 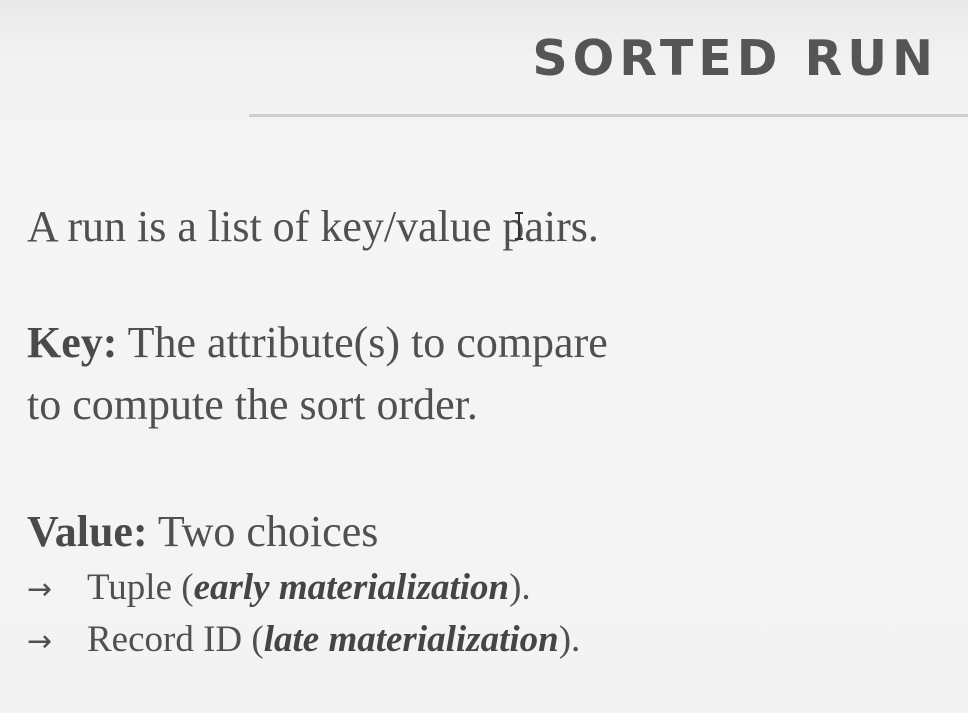 I want to click on value-text: Two choices, so click(x=268, y=531).